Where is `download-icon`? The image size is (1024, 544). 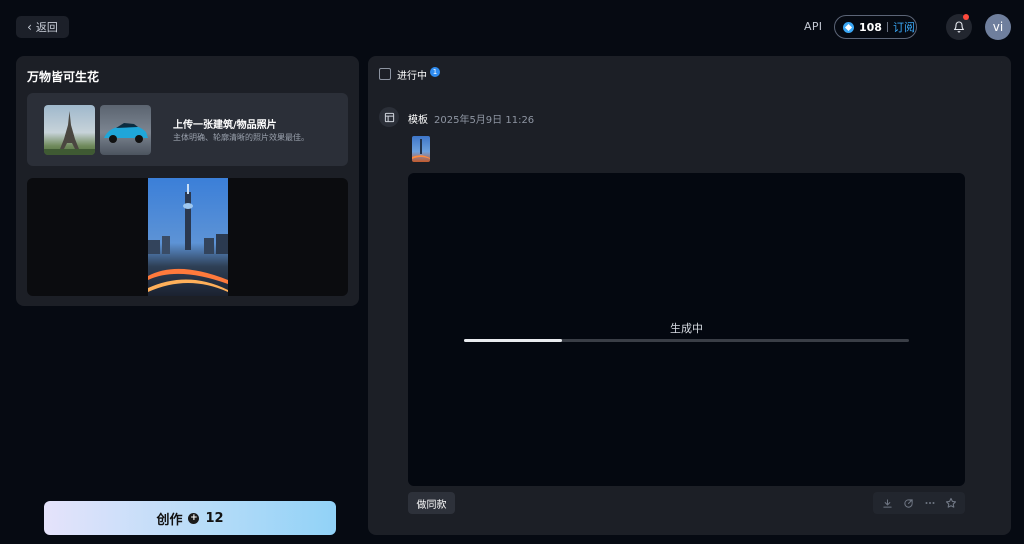
download-icon is located at coordinates (887, 503).